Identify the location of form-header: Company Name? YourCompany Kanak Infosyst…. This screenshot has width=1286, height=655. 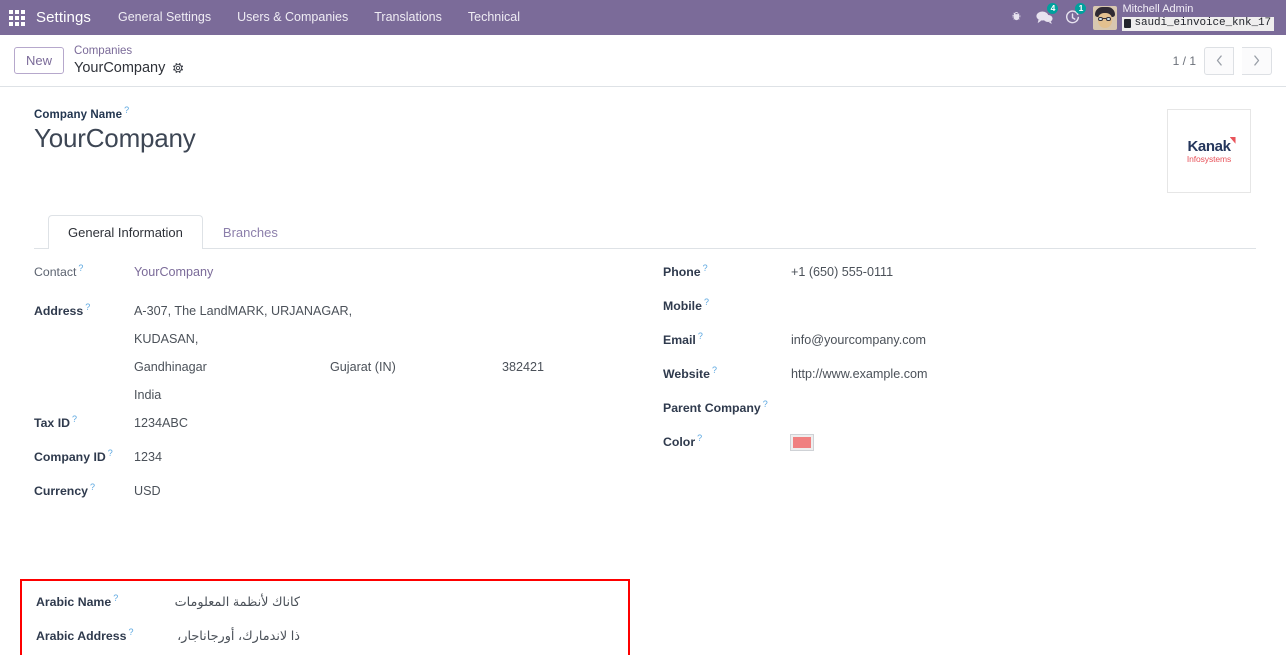
(645, 149).